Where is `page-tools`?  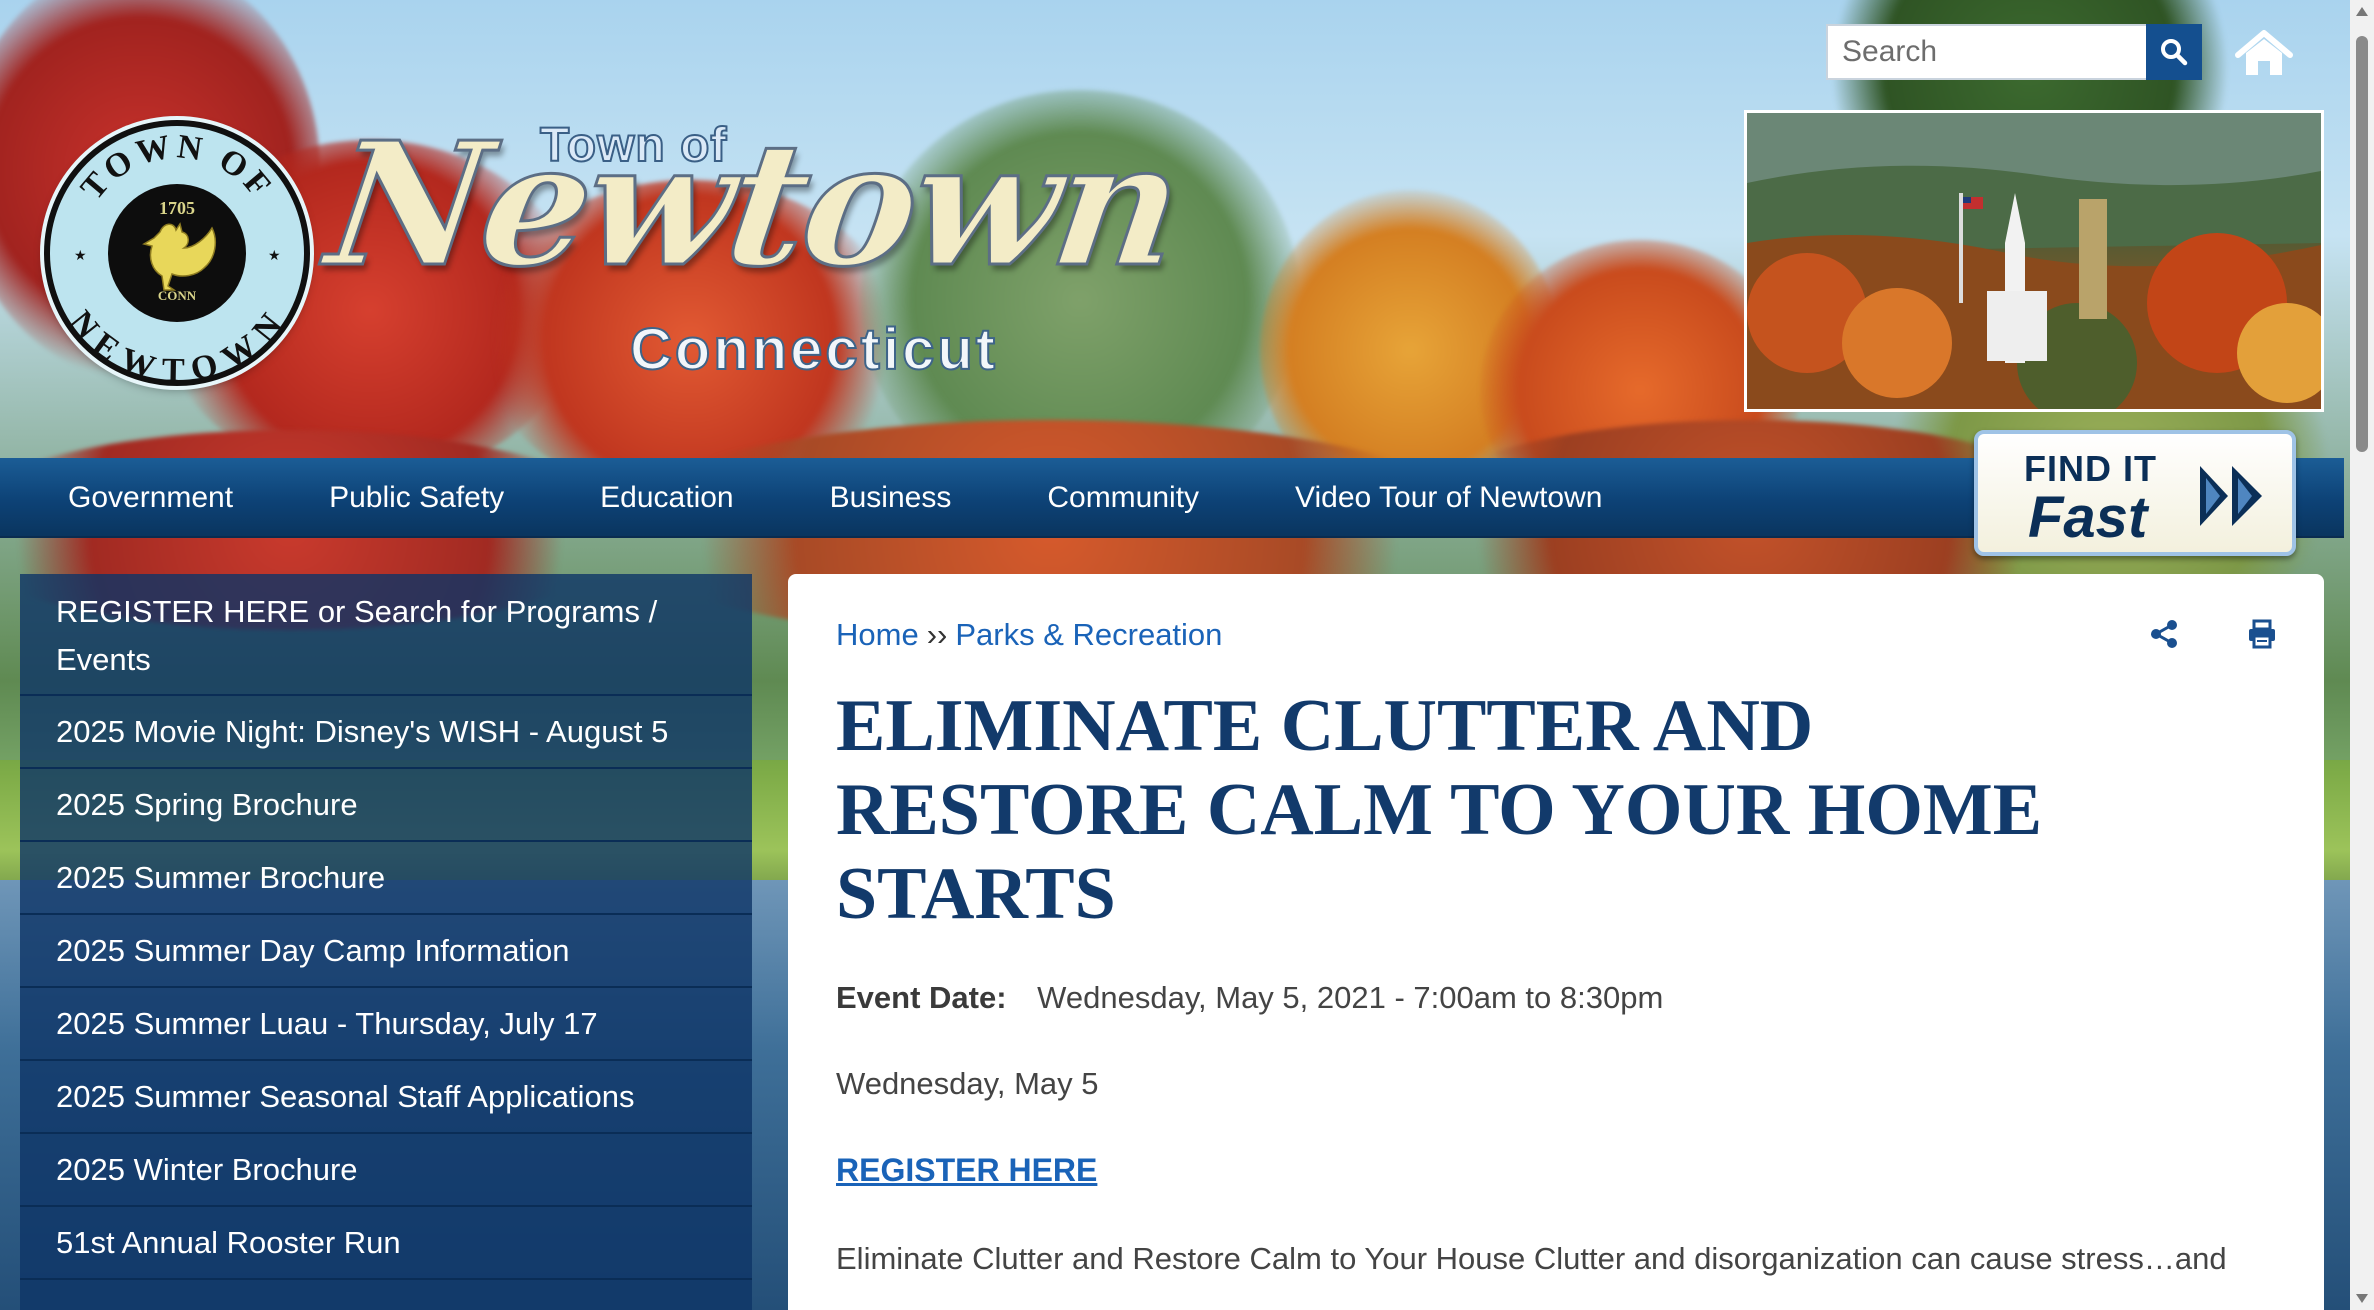 page-tools is located at coordinates (2213, 634).